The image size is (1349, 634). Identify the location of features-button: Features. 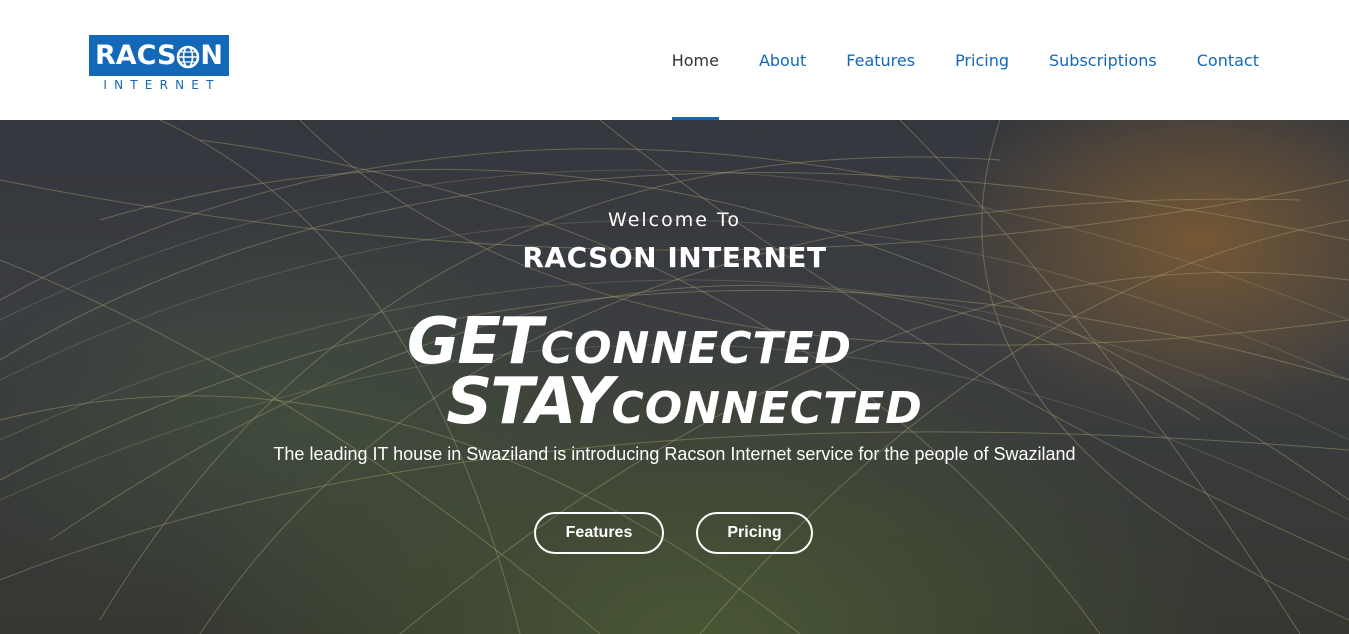
(599, 533).